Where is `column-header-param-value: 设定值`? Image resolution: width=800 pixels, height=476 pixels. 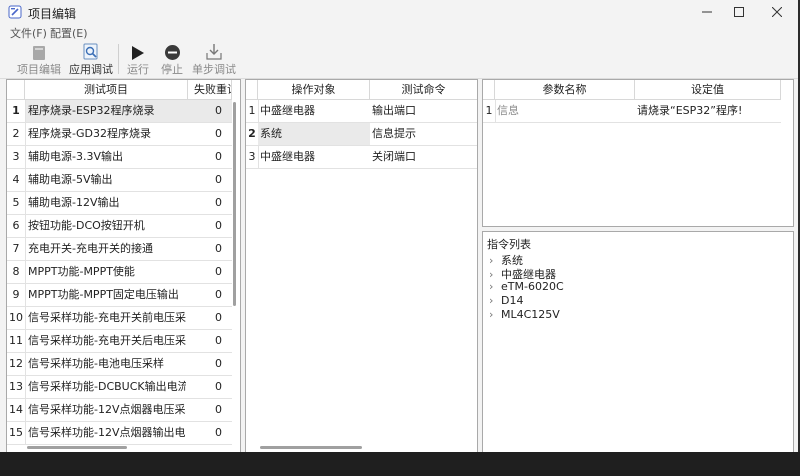
column-header-param-value: 设定值 is located at coordinates (708, 90).